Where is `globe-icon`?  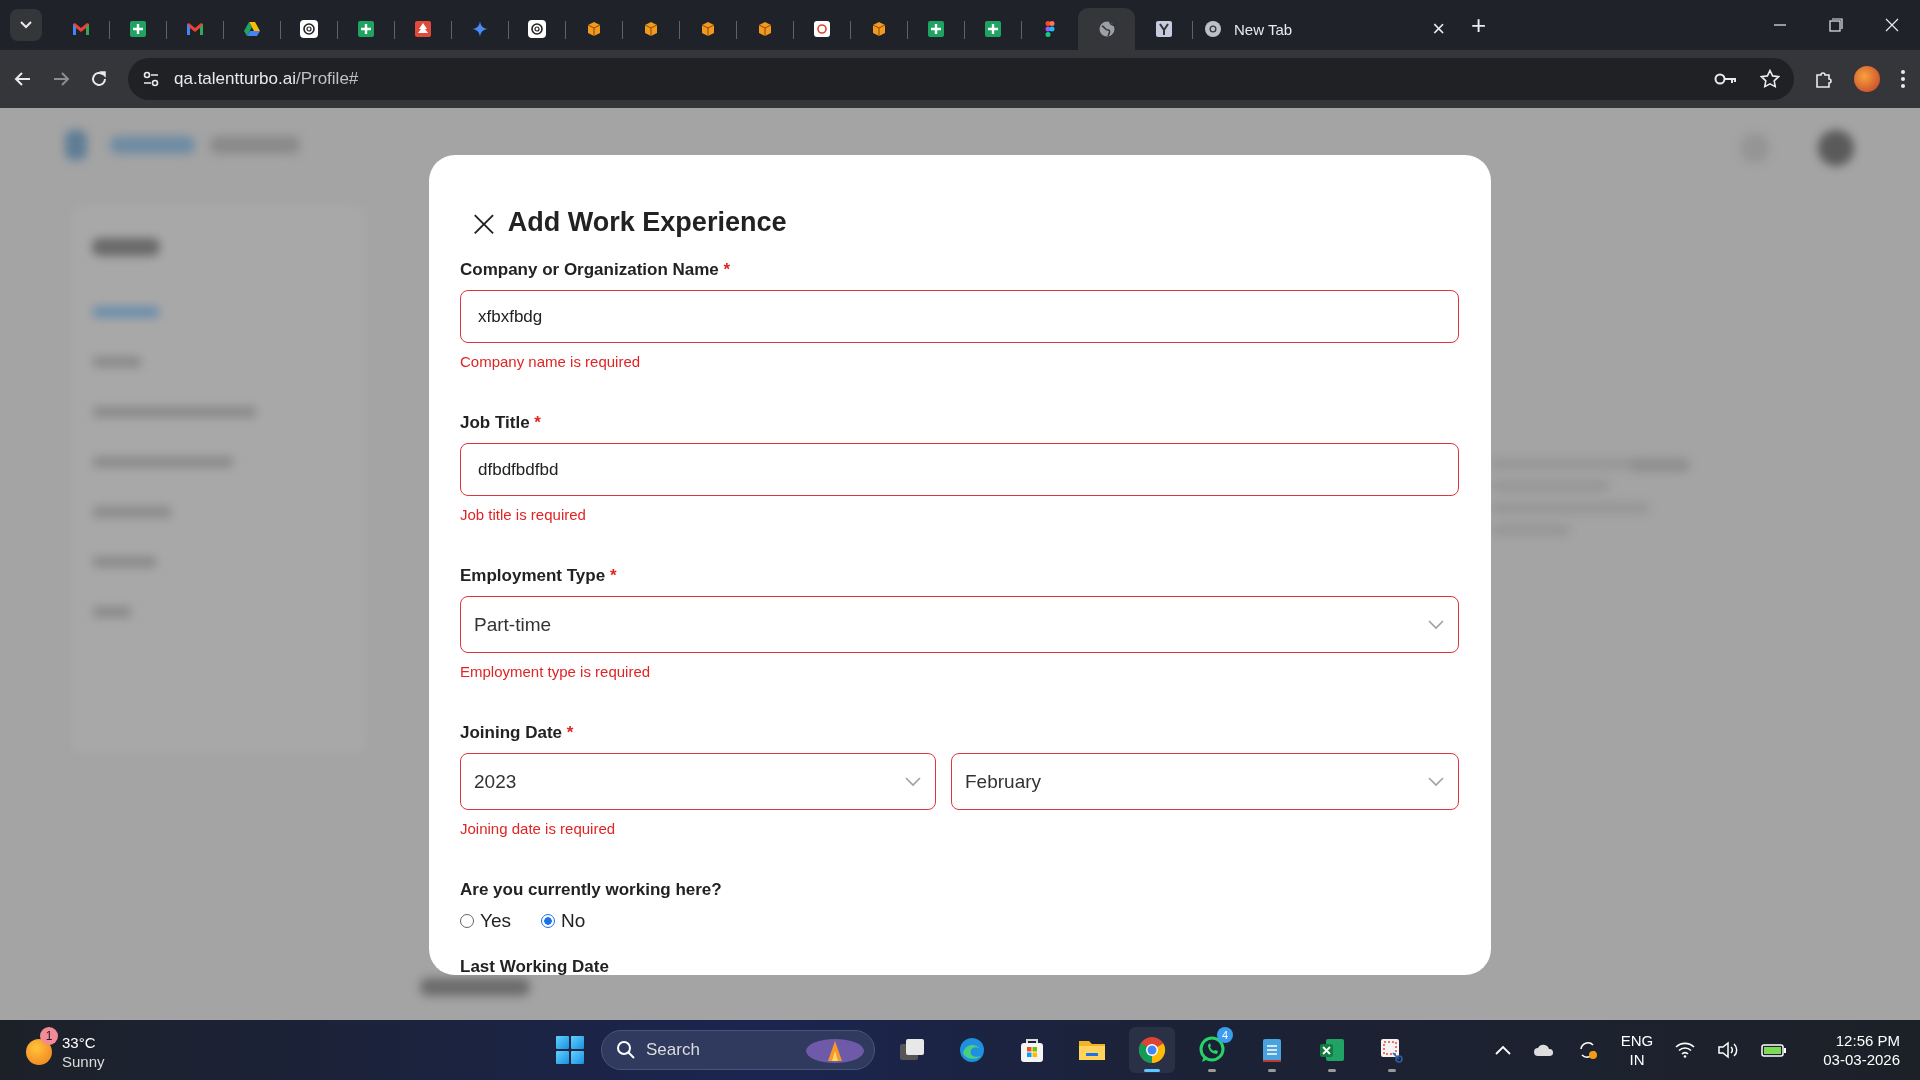
globe-icon is located at coordinates (1106, 29).